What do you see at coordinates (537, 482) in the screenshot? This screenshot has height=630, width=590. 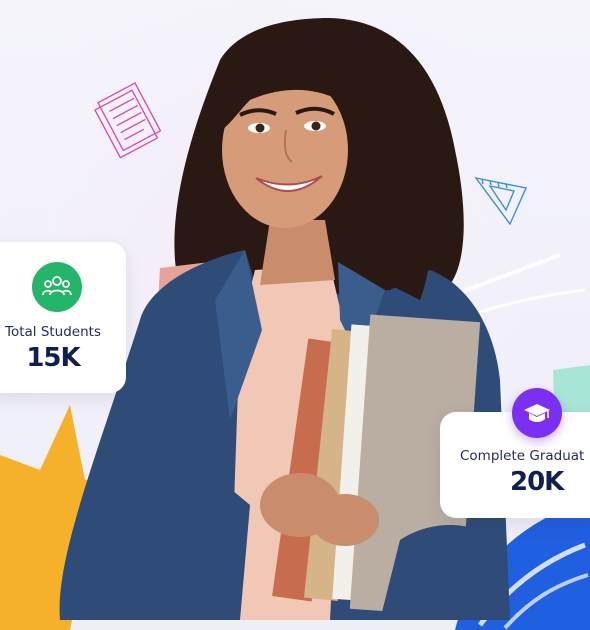 I see `stat-value: 20K` at bounding box center [537, 482].